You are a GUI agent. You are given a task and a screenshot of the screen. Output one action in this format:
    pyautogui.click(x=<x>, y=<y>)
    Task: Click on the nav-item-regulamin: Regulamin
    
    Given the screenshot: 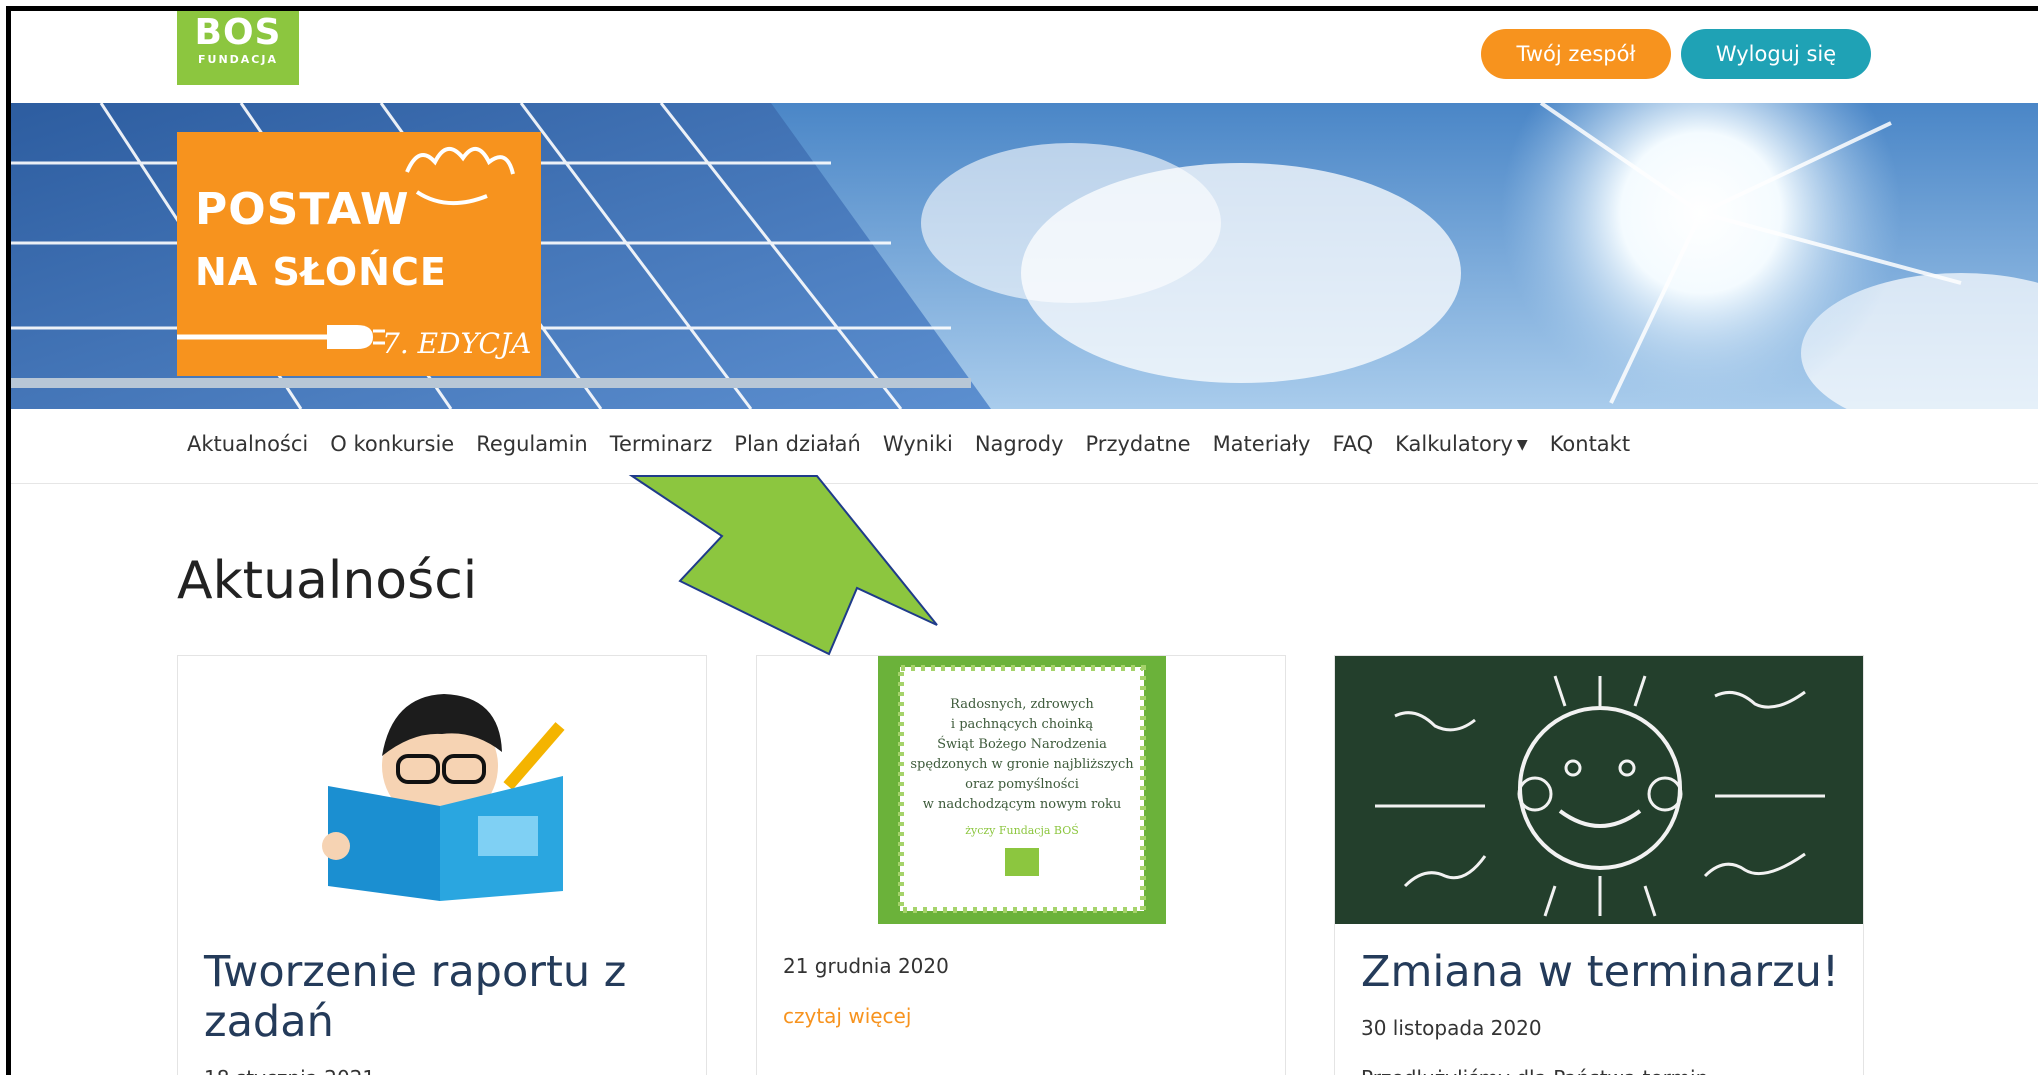 What is the action you would take?
    pyautogui.click(x=532, y=444)
    